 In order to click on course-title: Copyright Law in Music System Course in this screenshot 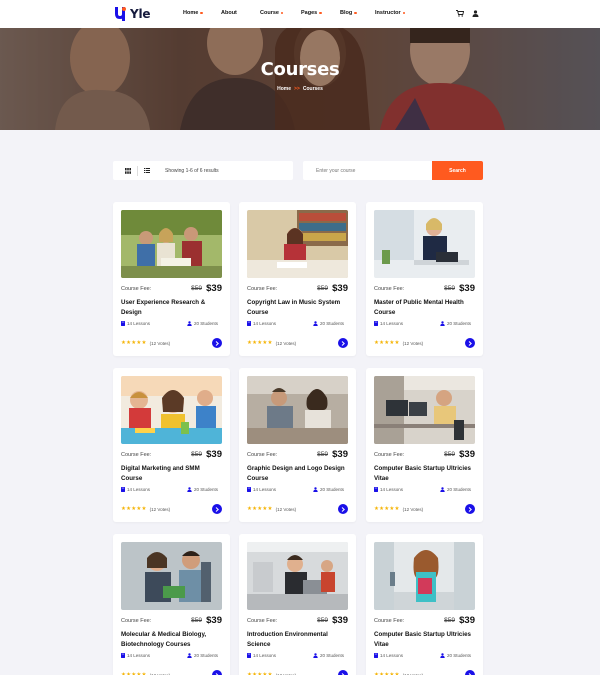, I will do `click(297, 307)`.